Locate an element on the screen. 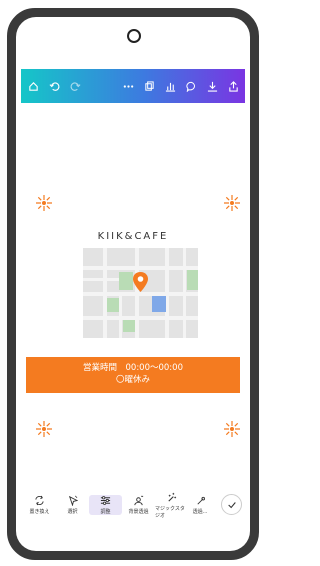 The height and width of the screenshot is (566, 320). tool-replace: 置き換え is located at coordinates (39, 505).